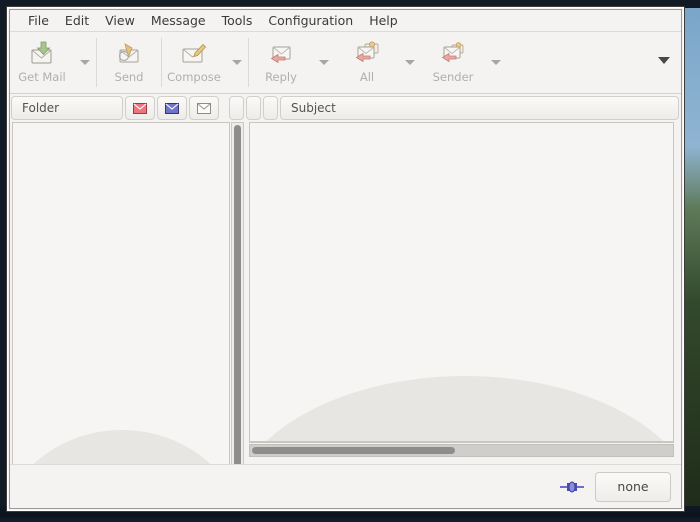 This screenshot has width=700, height=522. I want to click on compose-dropdown, so click(237, 63).